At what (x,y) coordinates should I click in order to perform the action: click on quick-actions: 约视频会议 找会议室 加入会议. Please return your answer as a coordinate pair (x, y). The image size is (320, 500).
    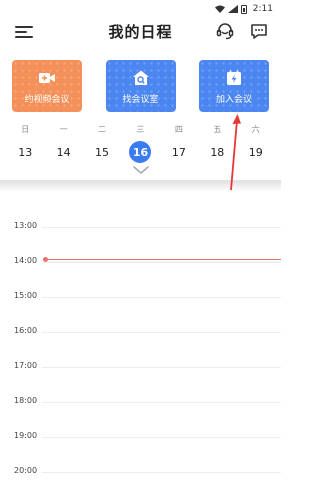
    Looking at the image, I should click on (140, 86).